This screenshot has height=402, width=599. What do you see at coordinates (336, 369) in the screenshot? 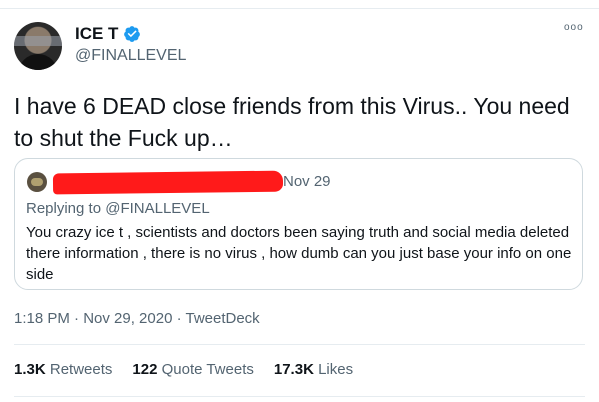
I see `likes-label: Likes` at bounding box center [336, 369].